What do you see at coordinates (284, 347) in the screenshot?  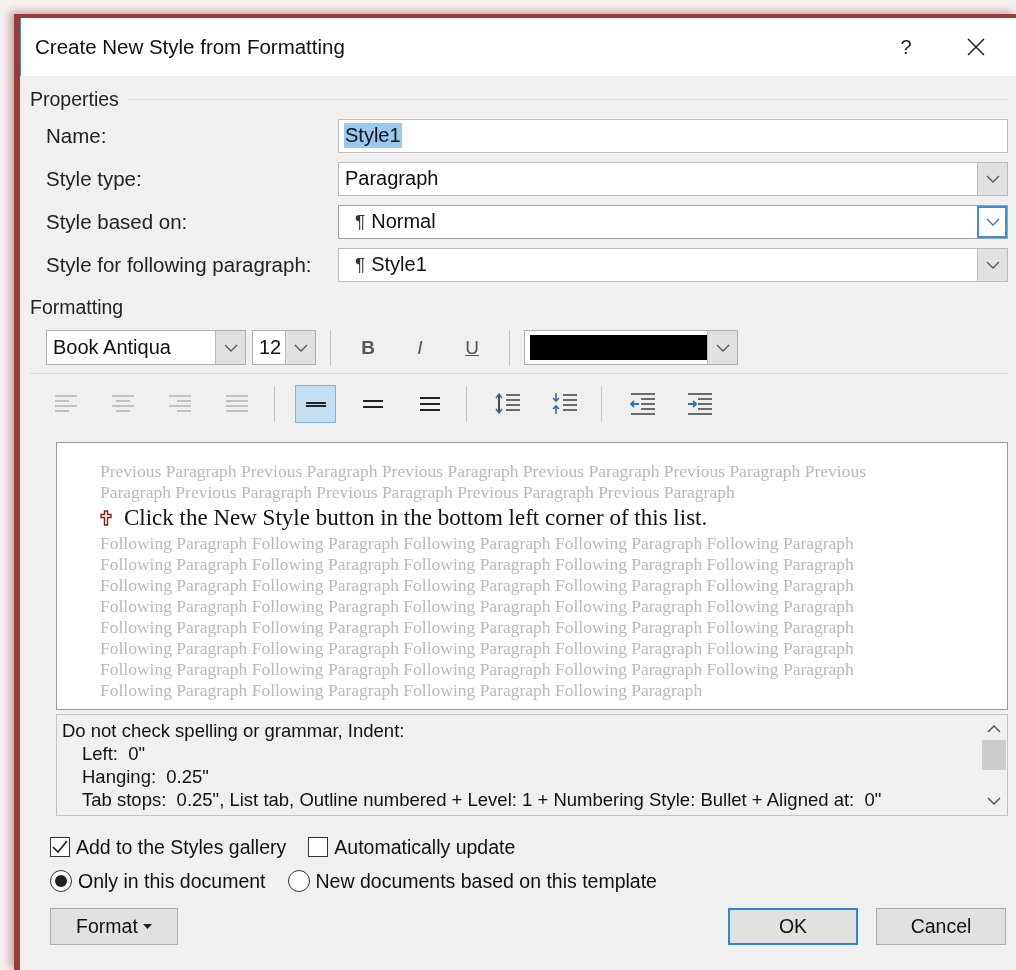 I see `font-size-dropdown: 12` at bounding box center [284, 347].